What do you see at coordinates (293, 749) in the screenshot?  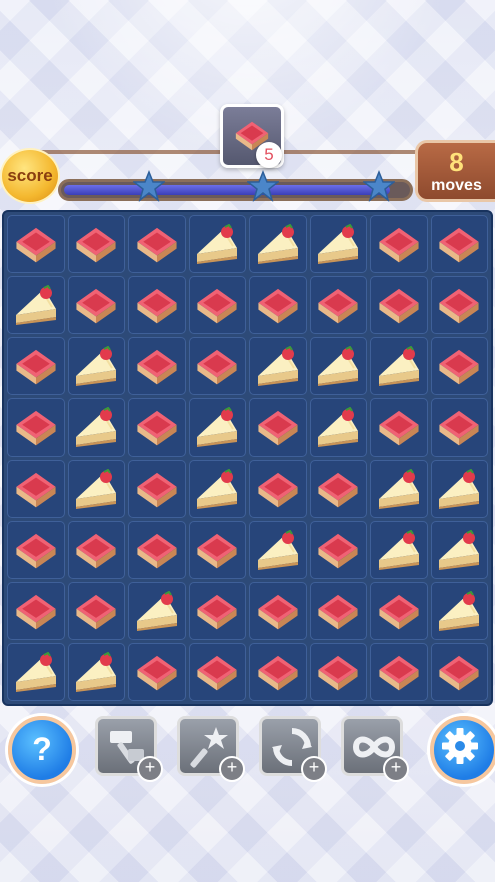 I see `shuffle-booster-button: +` at bounding box center [293, 749].